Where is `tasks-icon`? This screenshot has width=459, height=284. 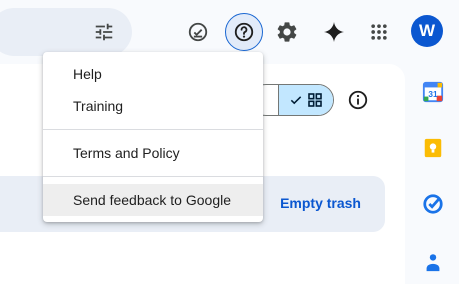
tasks-icon is located at coordinates (433, 204).